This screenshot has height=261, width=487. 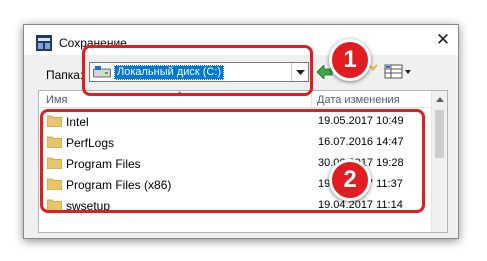 I want to click on close-button: ✕, so click(x=443, y=40).